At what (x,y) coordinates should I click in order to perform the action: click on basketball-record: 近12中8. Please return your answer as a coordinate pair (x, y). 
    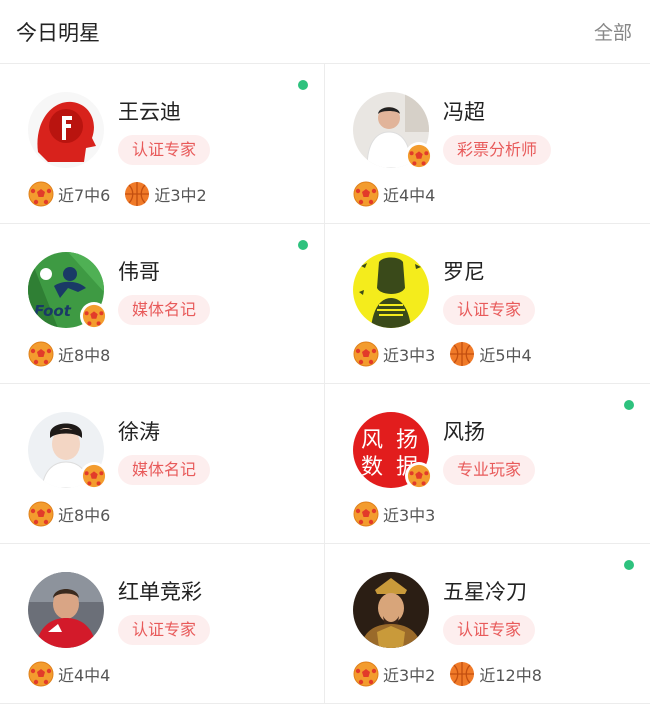
    Looking at the image, I should click on (495, 674).